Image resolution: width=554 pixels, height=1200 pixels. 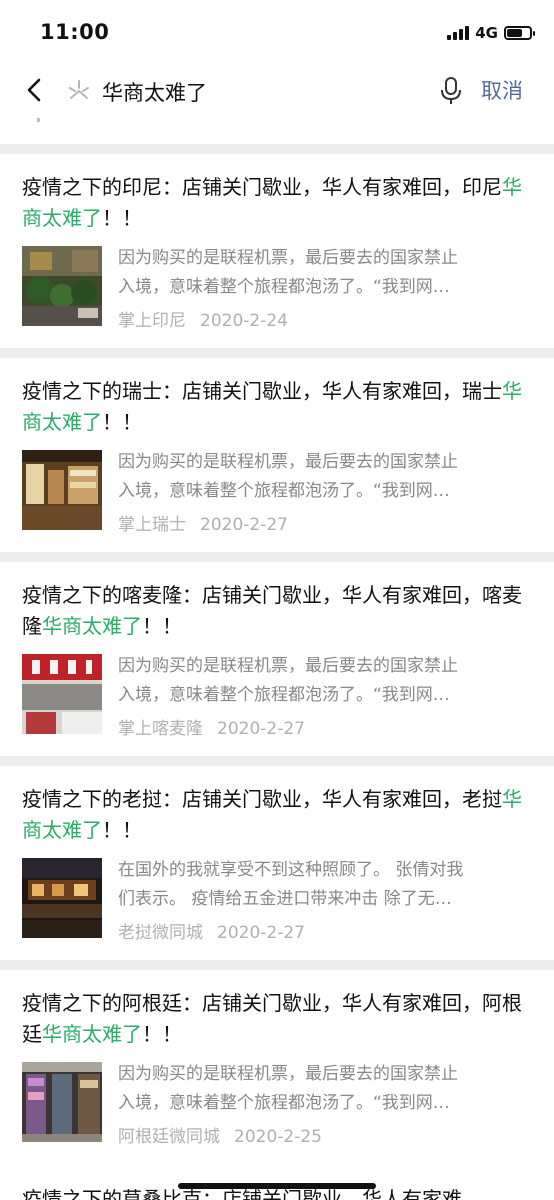 What do you see at coordinates (152, 321) in the screenshot?
I see `source-name: 掌上印尼` at bounding box center [152, 321].